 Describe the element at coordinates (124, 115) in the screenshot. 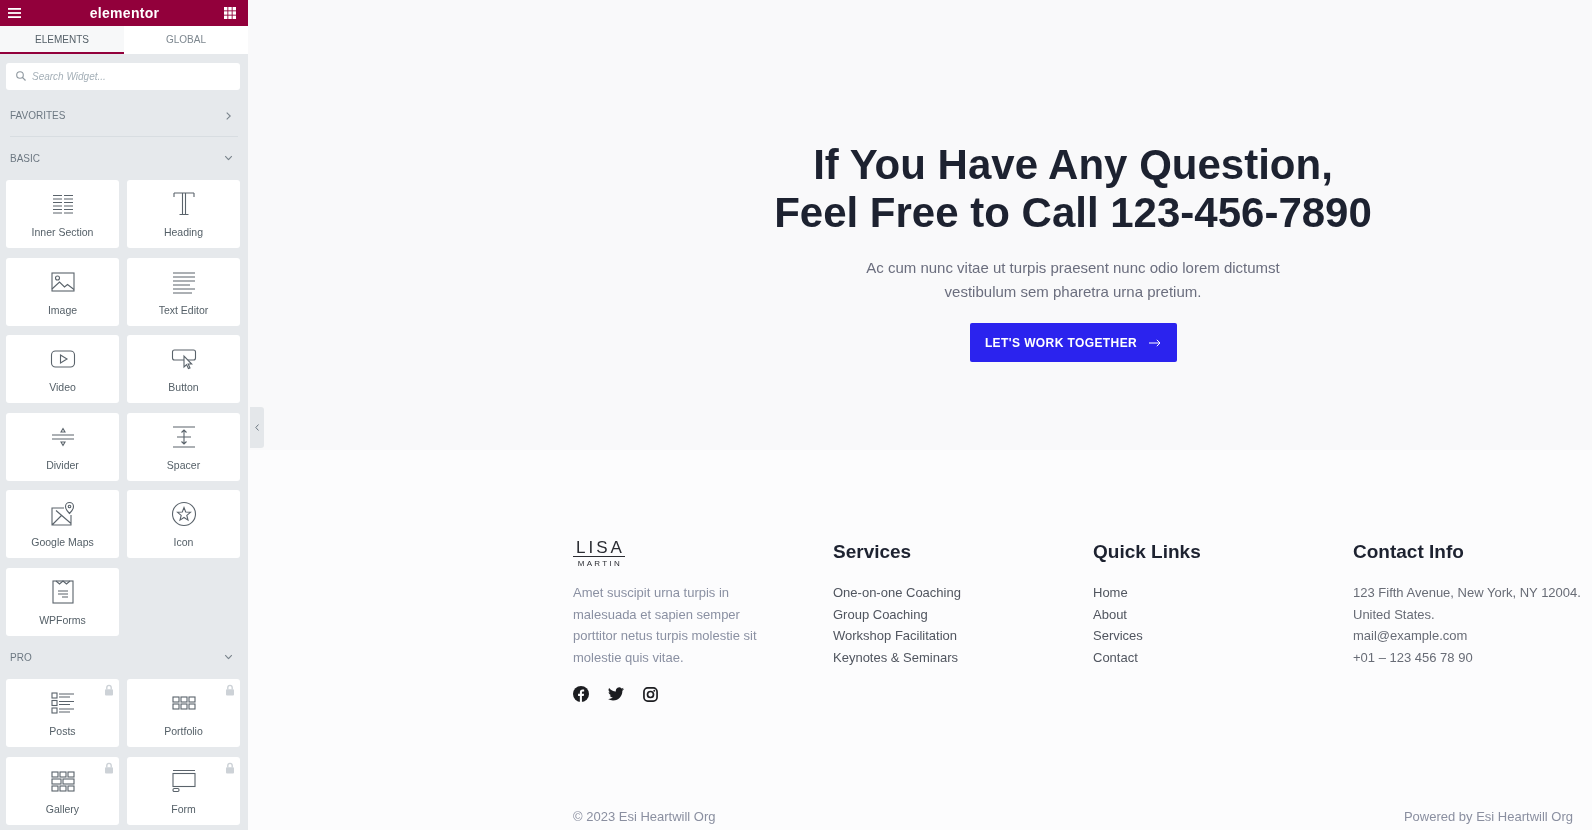

I see `category-toggle: FAVORITES` at that location.